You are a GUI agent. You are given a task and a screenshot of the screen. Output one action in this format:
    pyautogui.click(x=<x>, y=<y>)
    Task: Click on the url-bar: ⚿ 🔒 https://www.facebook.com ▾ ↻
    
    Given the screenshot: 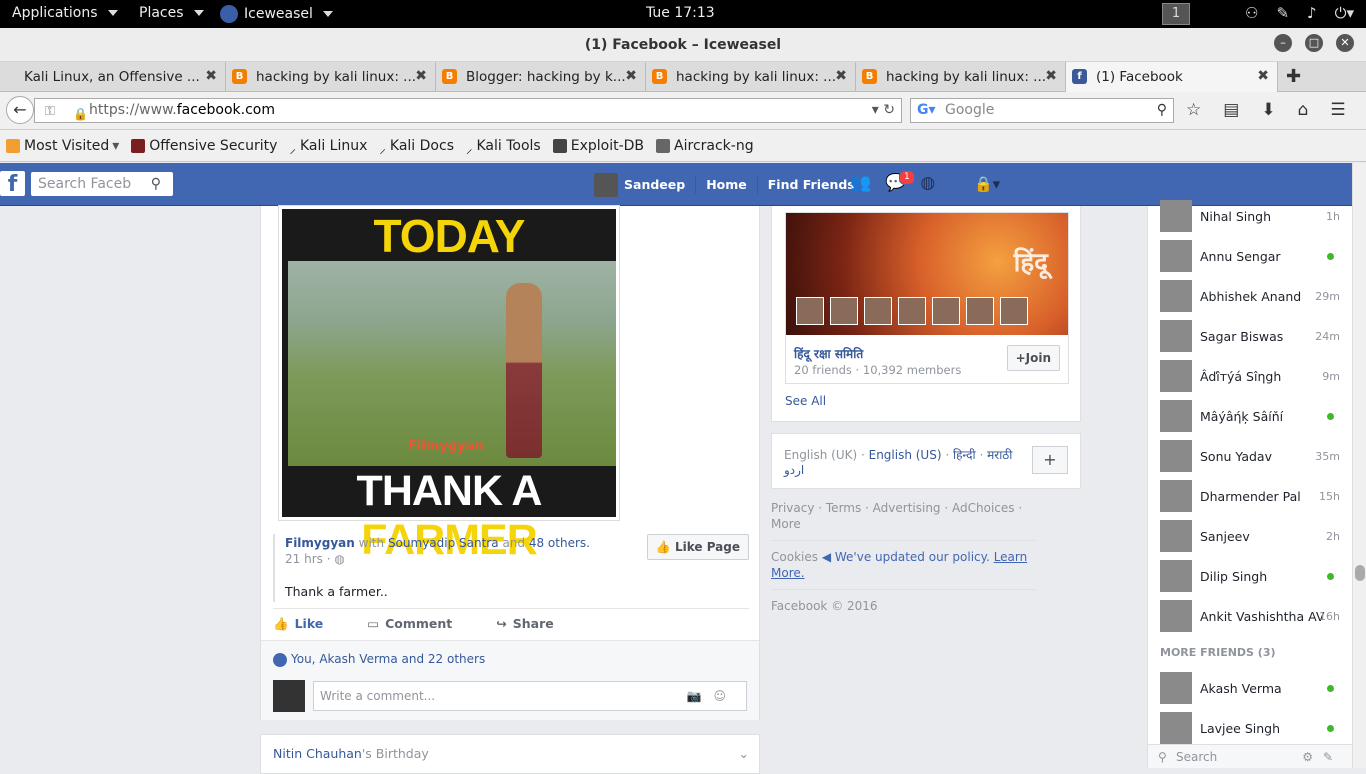 What is the action you would take?
    pyautogui.click(x=468, y=110)
    